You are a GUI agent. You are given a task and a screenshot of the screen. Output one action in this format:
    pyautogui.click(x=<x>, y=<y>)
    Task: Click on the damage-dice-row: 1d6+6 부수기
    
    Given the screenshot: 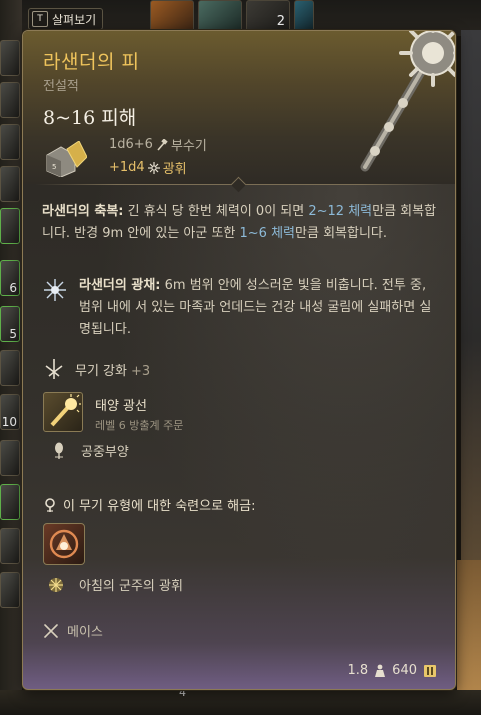 What is the action you would take?
    pyautogui.click(x=158, y=144)
    